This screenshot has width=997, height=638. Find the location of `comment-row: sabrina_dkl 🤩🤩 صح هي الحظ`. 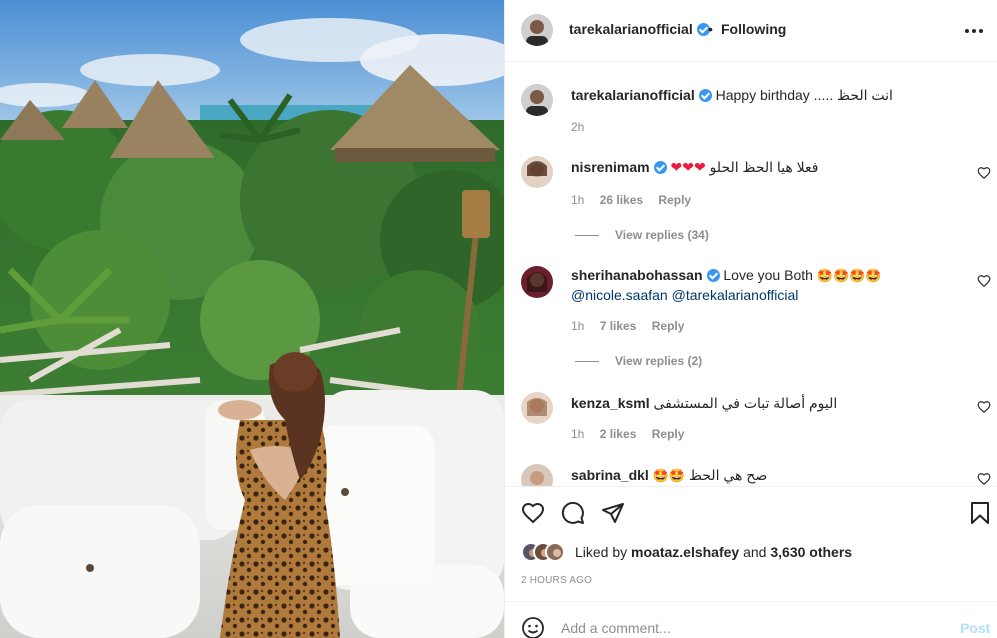

comment-row: sabrina_dkl 🤩🤩 صح هي الحظ is located at coordinates (771, 476).